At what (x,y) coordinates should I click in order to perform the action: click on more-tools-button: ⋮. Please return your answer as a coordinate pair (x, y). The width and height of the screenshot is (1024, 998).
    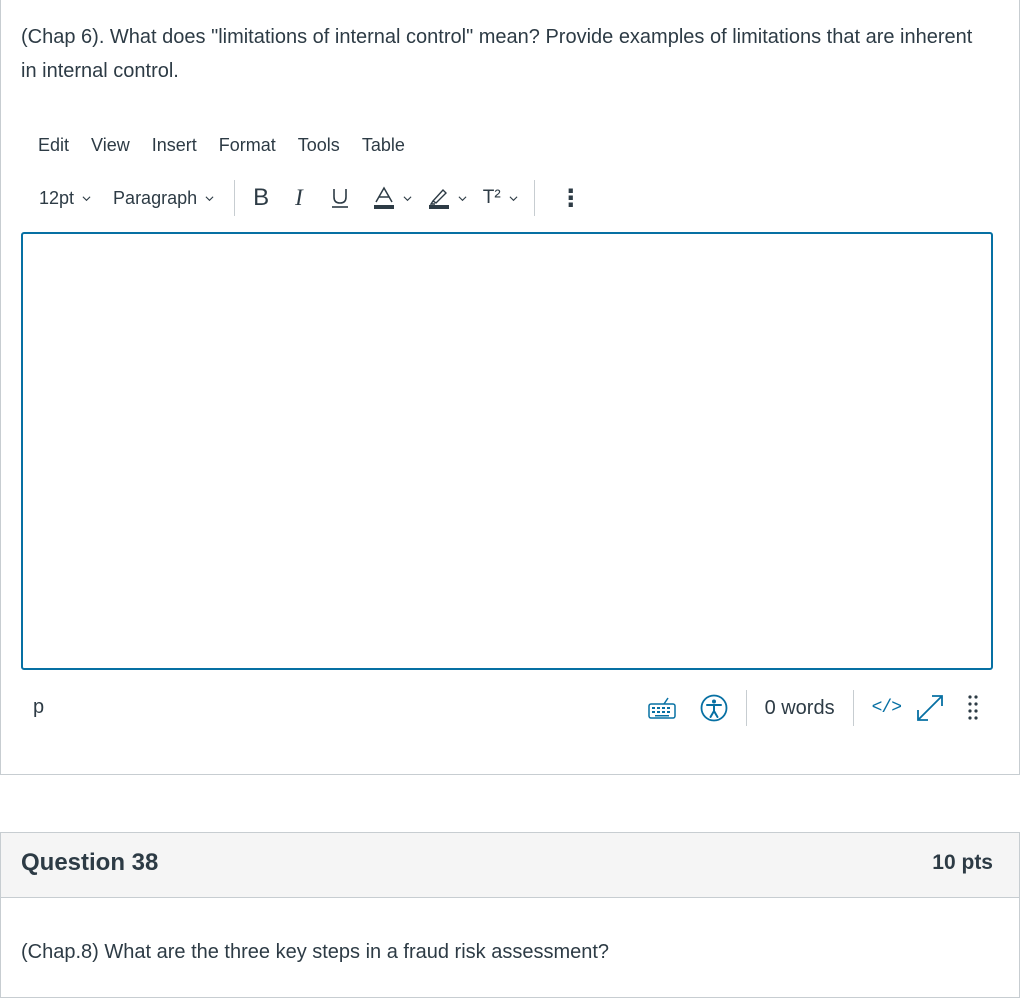
    Looking at the image, I should click on (571, 198).